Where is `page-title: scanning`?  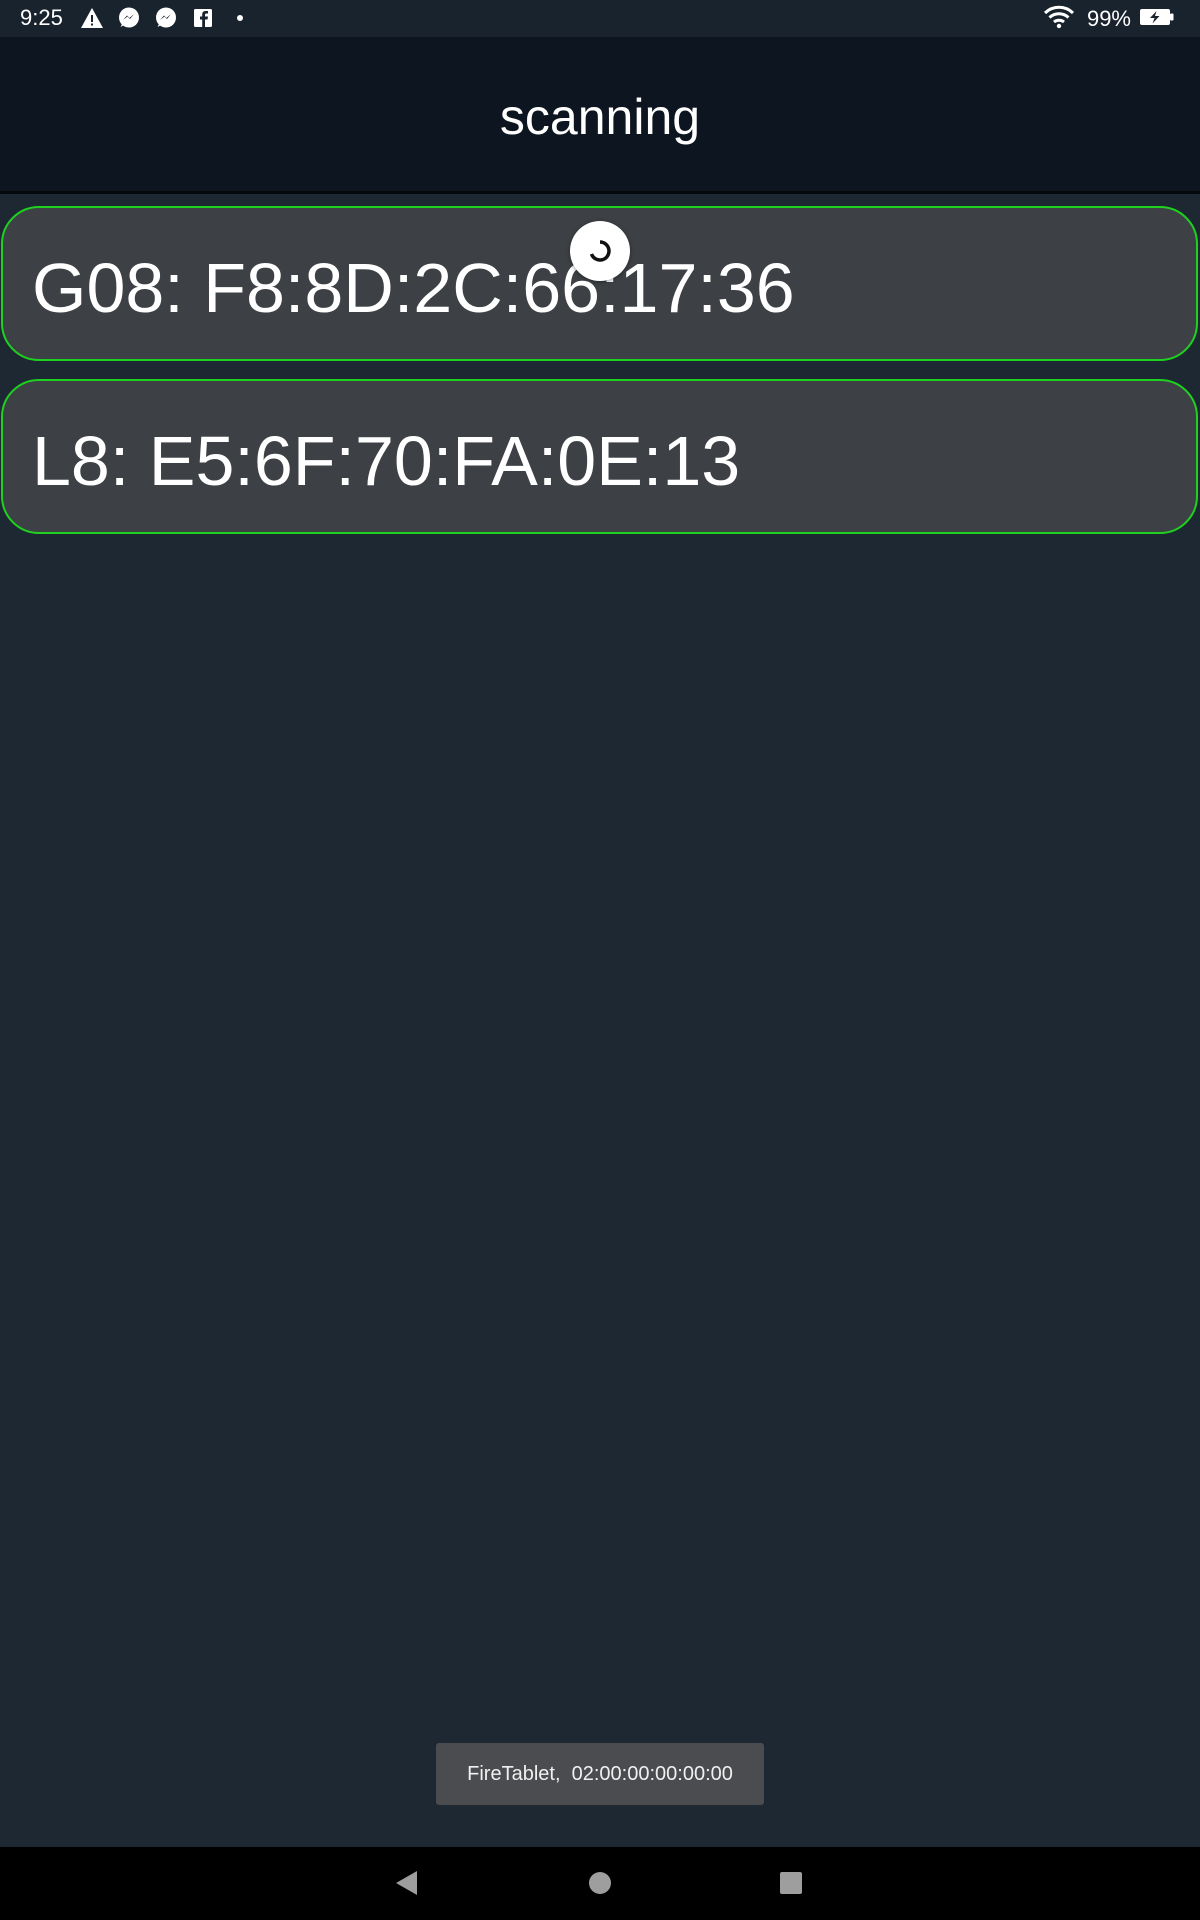
page-title: scanning is located at coordinates (600, 117).